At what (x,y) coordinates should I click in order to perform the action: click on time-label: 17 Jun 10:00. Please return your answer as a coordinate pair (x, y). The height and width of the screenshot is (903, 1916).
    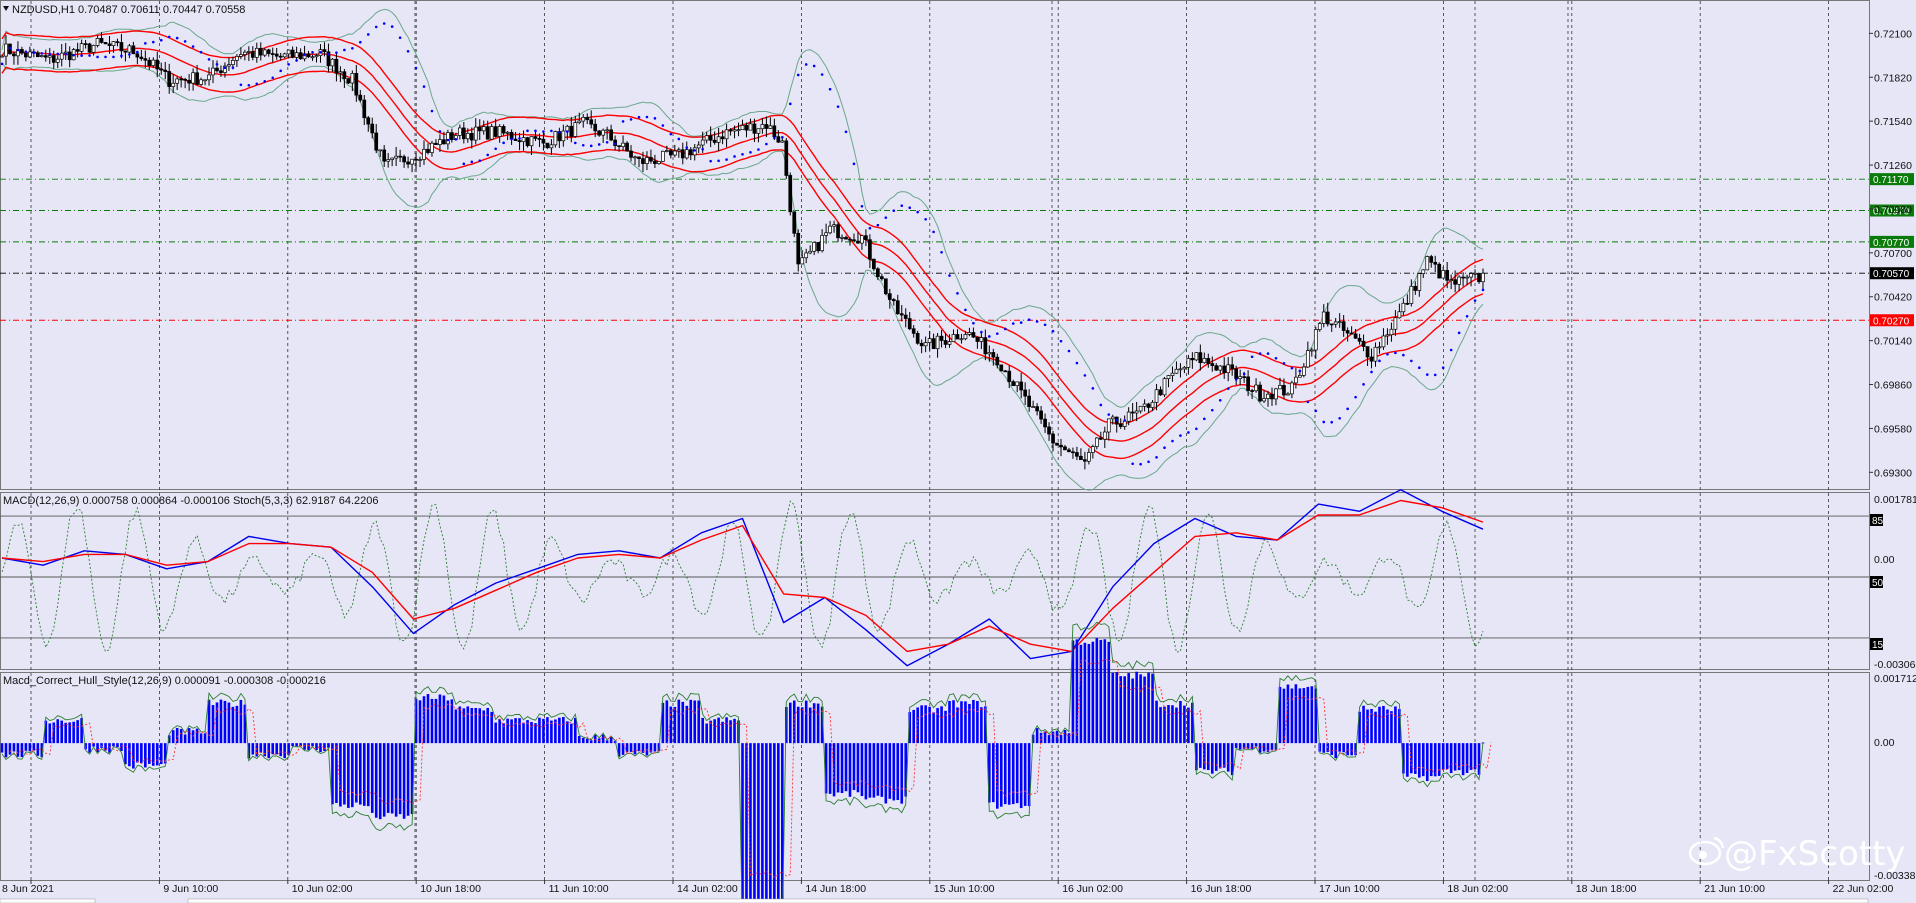
    Looking at the image, I should click on (1349, 889).